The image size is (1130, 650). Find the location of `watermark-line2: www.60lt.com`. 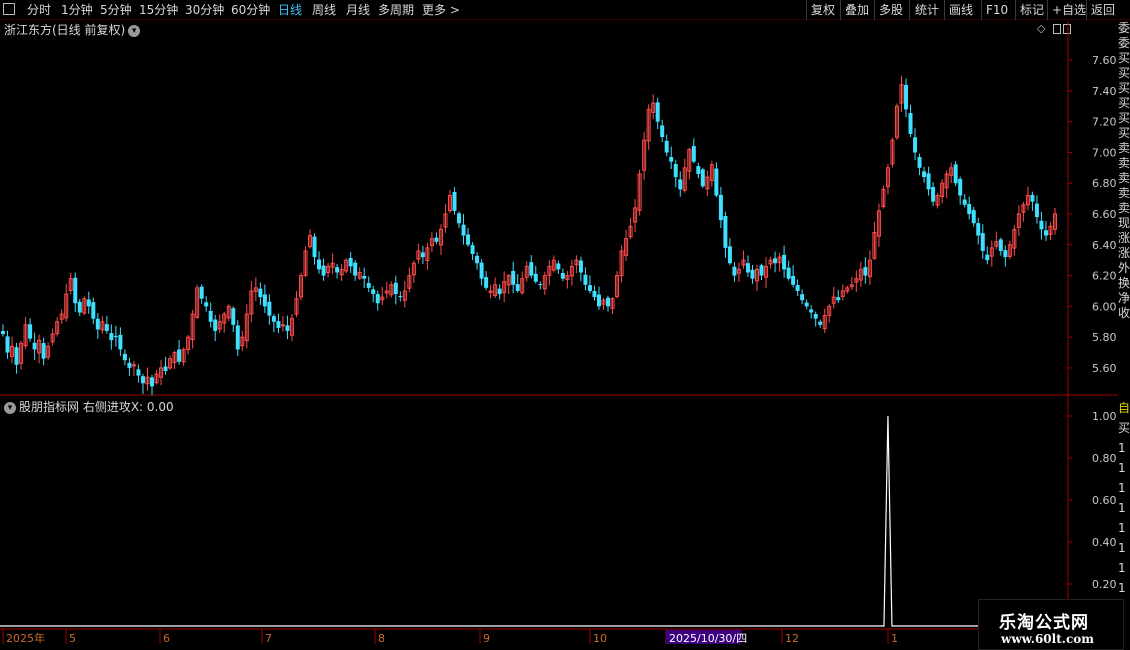

watermark-line2: www.60lt.com is located at coordinates (1047, 639).